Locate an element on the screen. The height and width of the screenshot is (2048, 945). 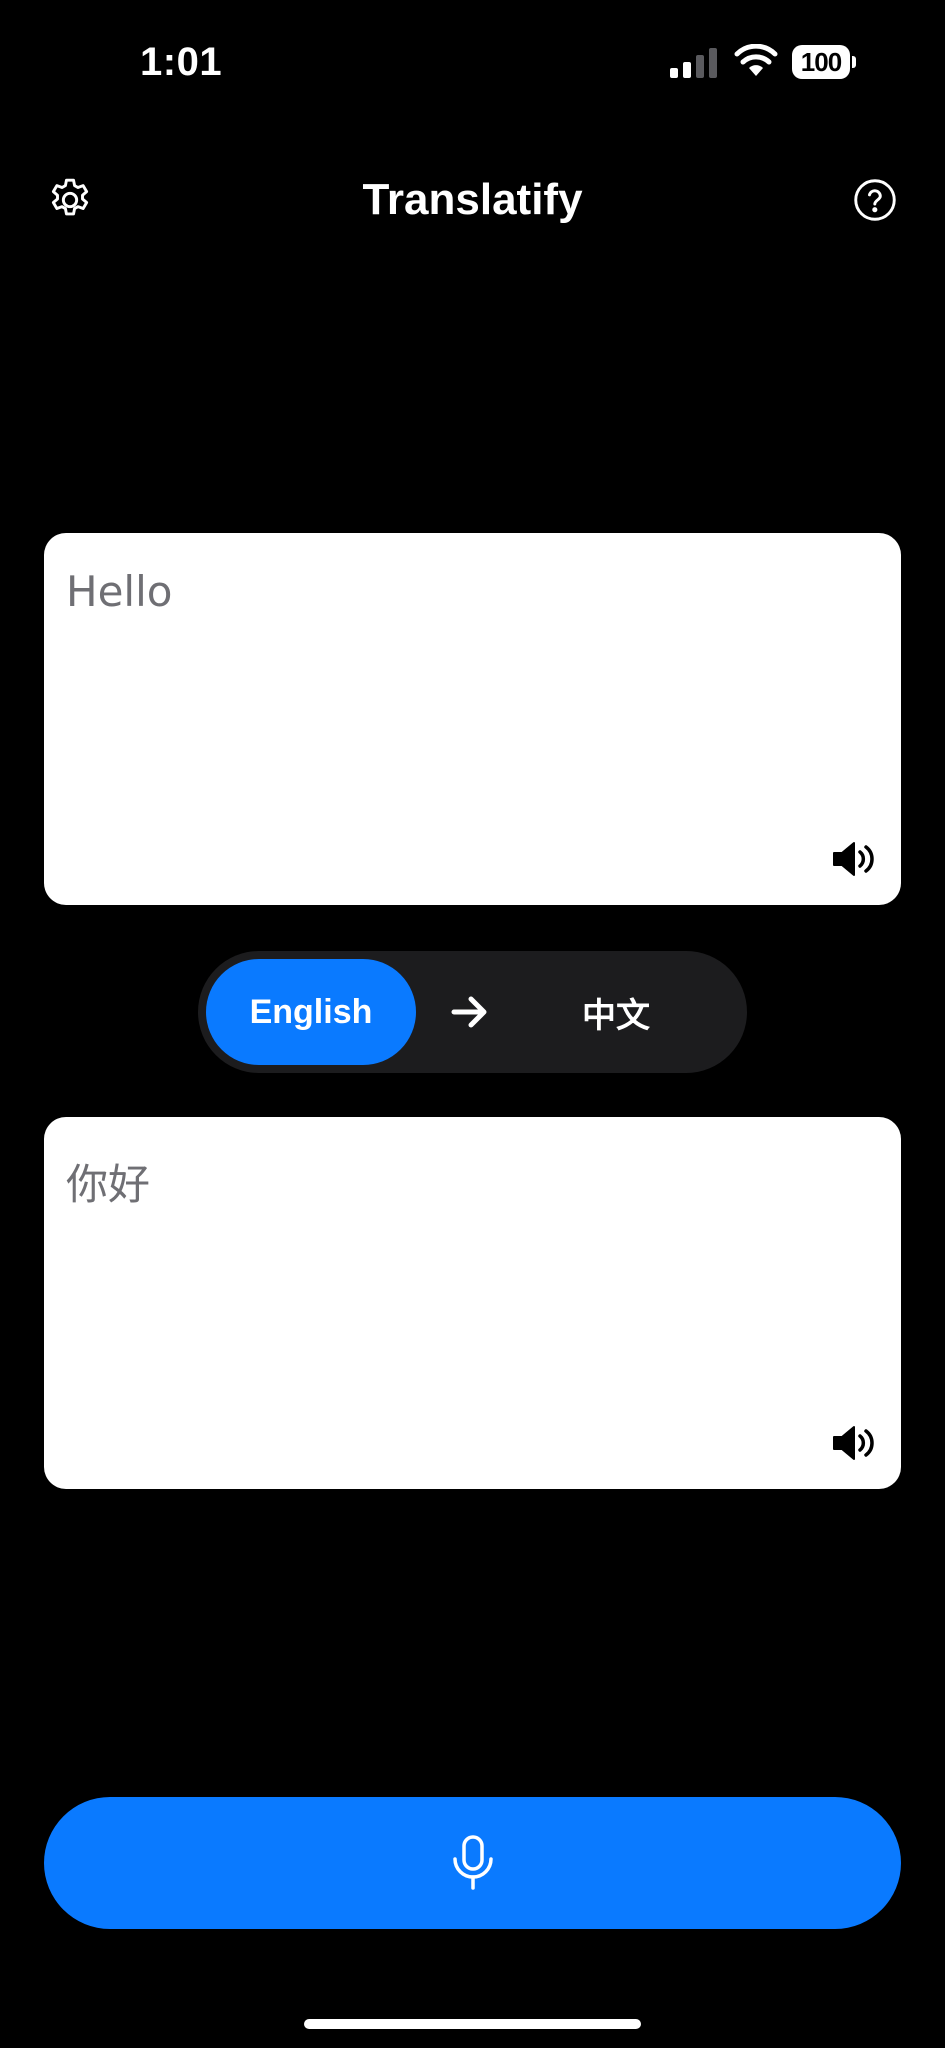
battery-icon: 100 is located at coordinates (824, 62).